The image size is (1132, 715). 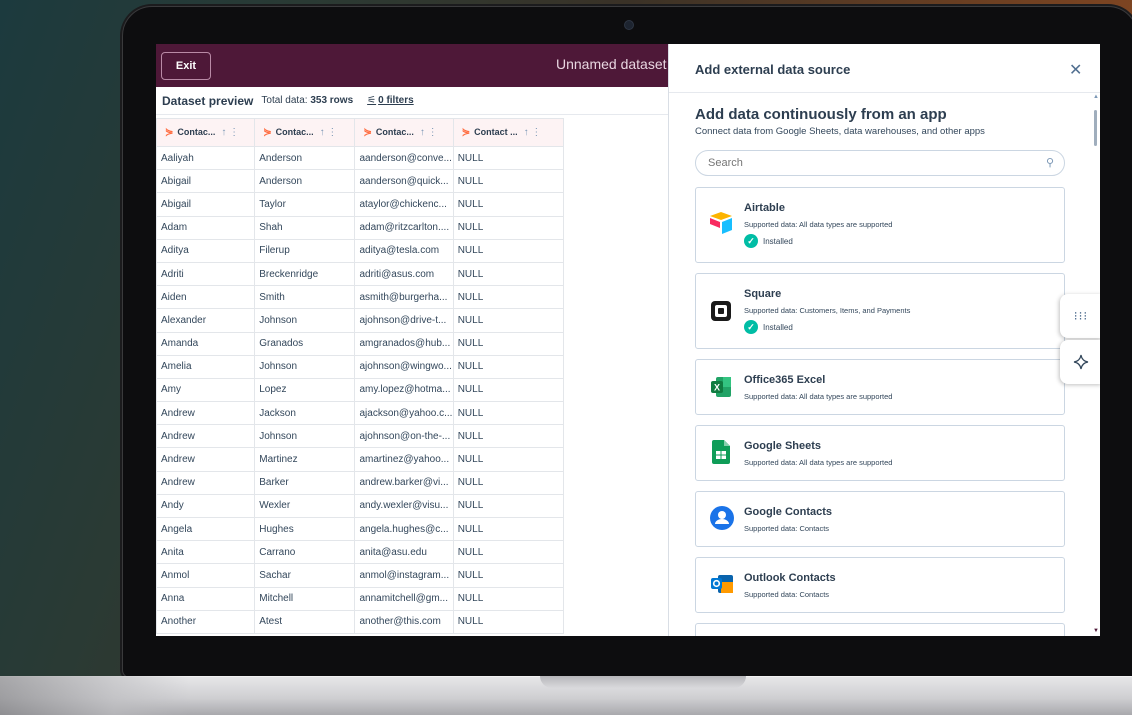 What do you see at coordinates (404, 274) in the screenshot?
I see `table-cell: adriti@asus.com` at bounding box center [404, 274].